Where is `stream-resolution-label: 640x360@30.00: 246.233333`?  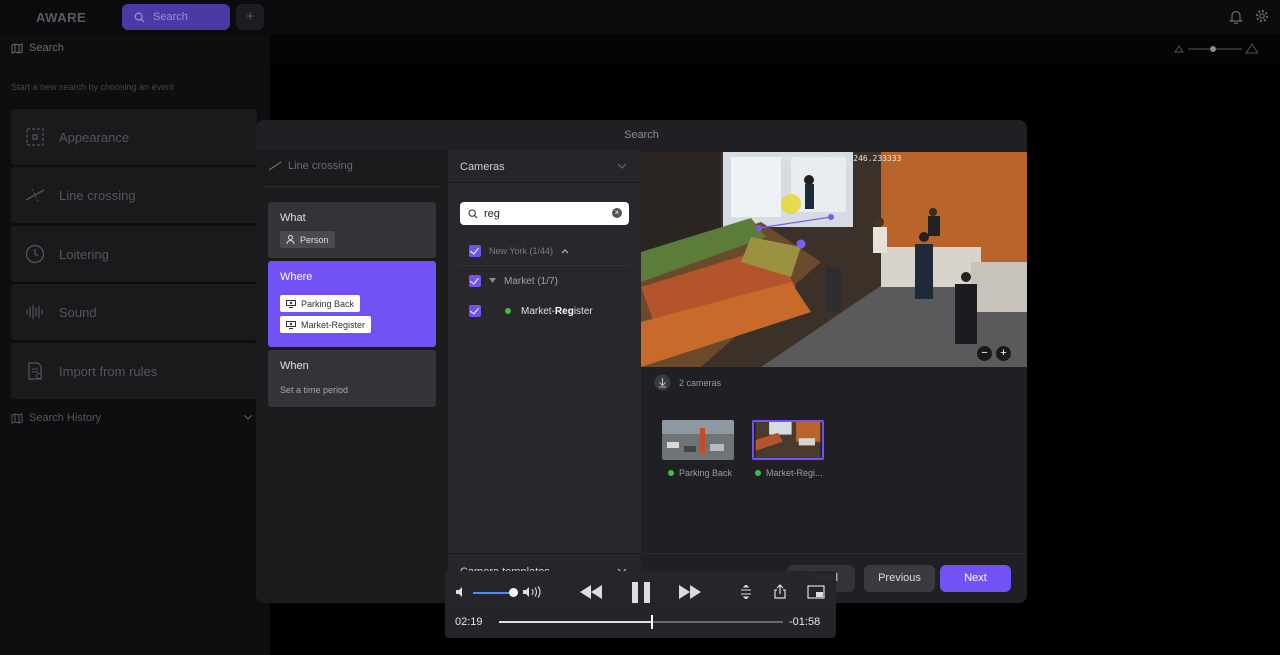
stream-resolution-label: 640x360@30.00: 246.233333 is located at coordinates (841, 158).